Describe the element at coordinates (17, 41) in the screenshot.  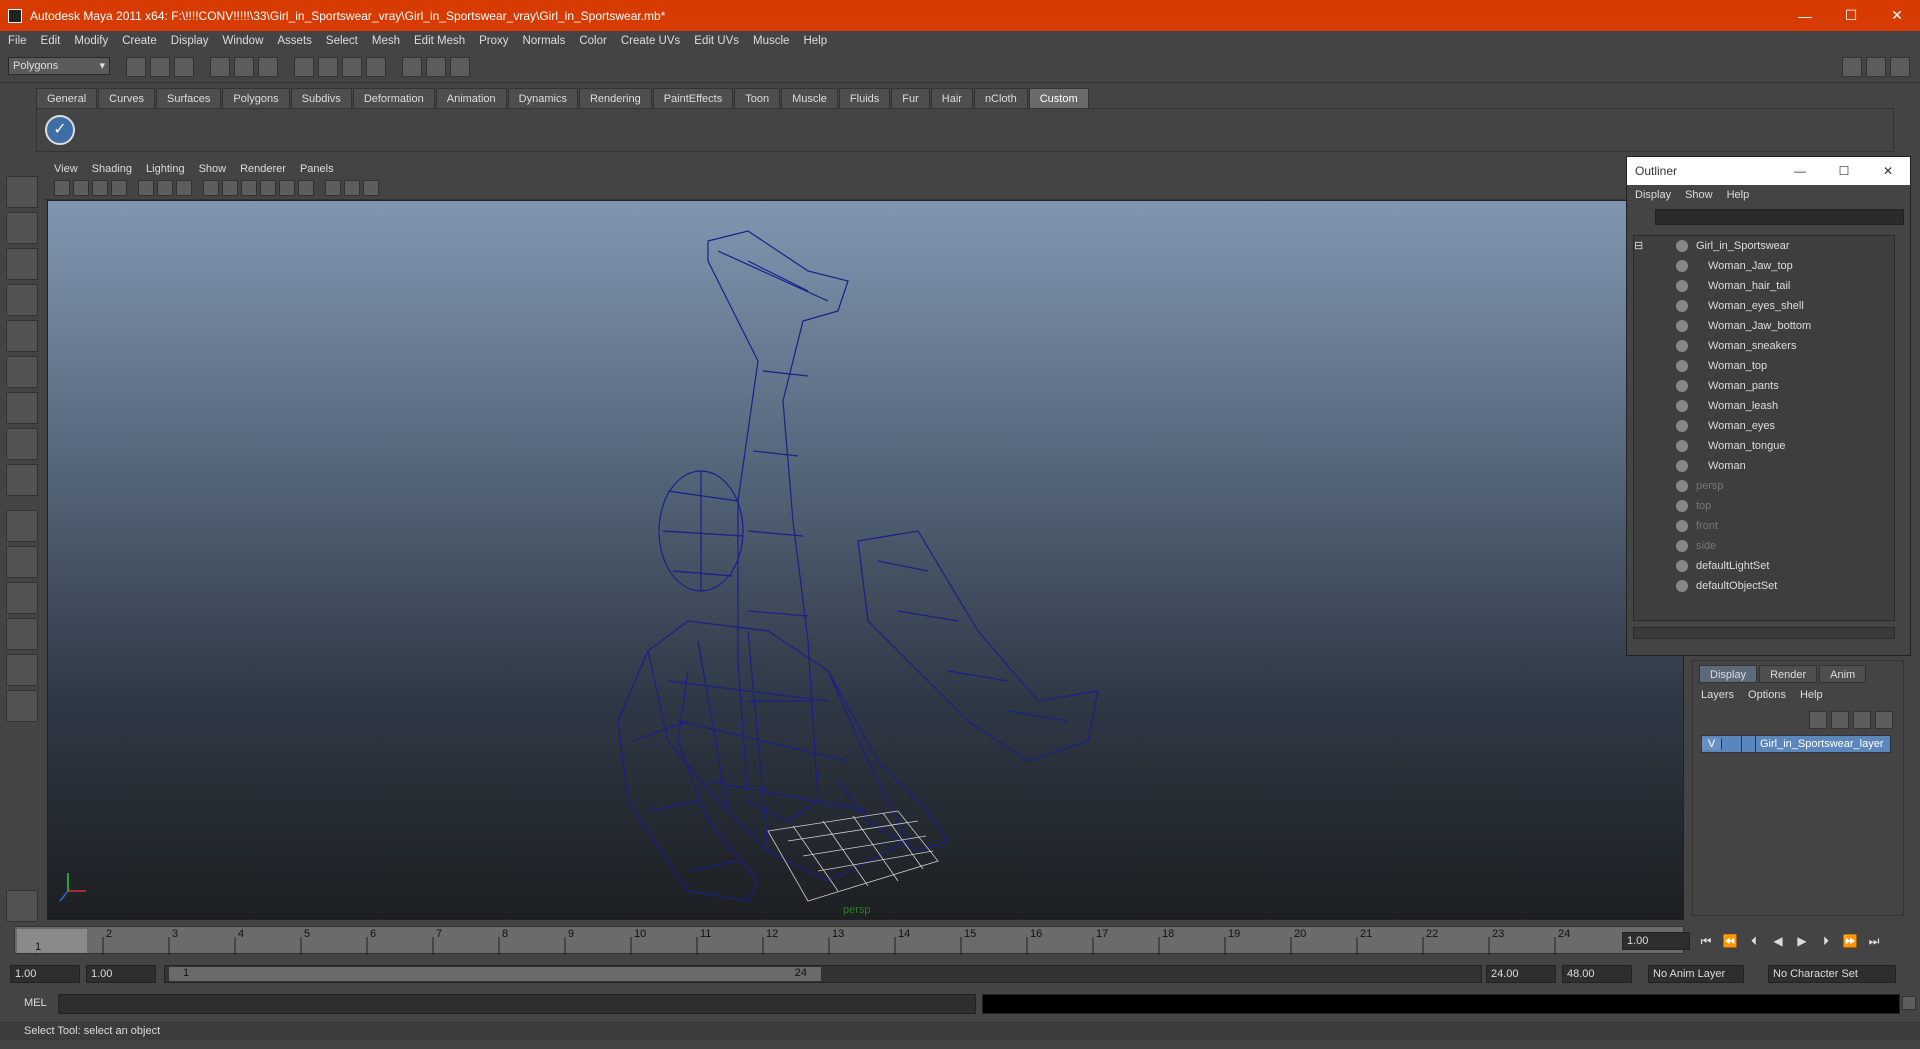
I see `menu-file: File` at that location.